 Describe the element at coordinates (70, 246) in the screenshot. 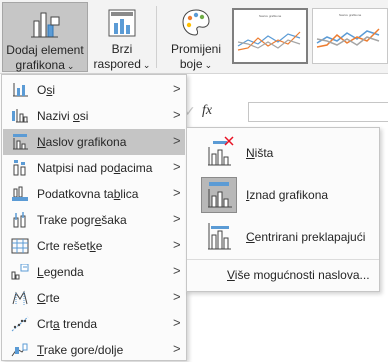

I see `menu-item-label: Crte rešetke` at that location.